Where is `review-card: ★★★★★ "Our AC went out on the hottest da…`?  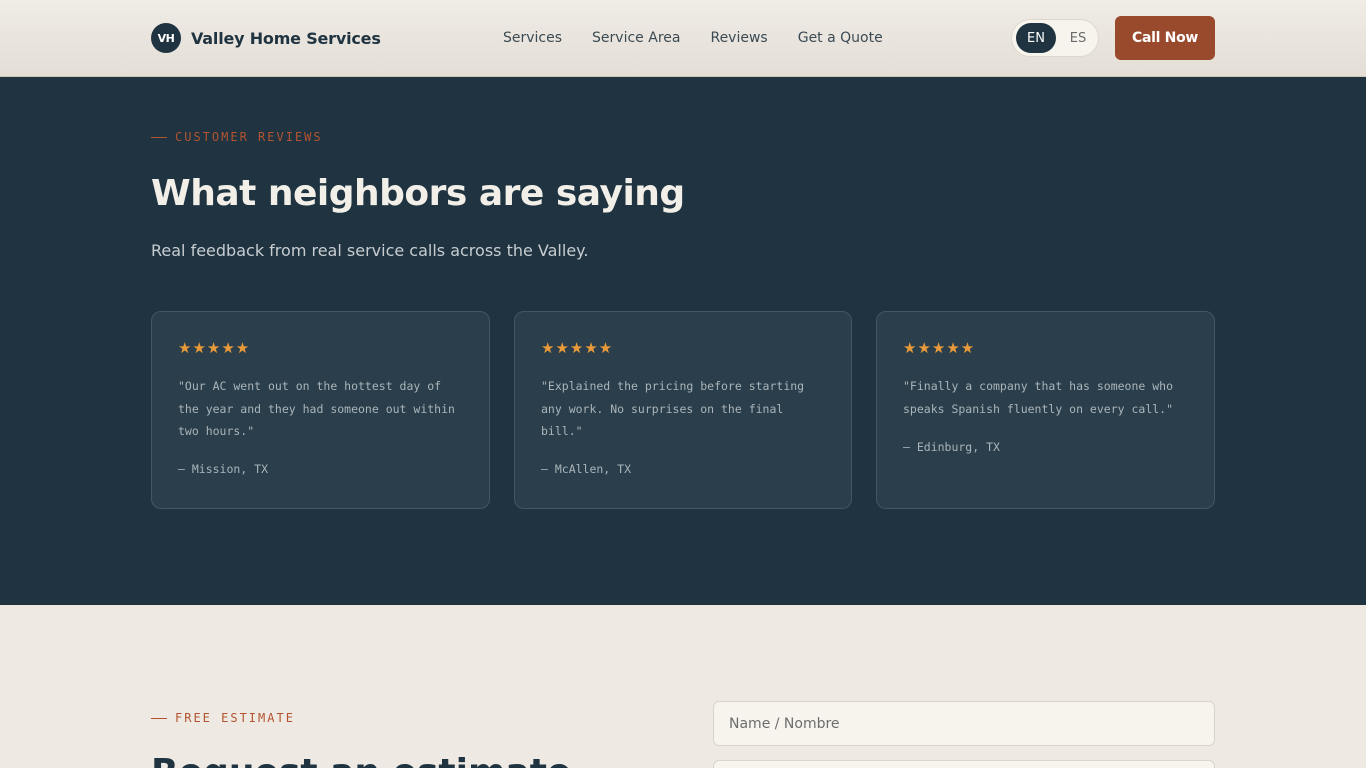
review-card: ★★★★★ "Our AC went out on the hottest da… is located at coordinates (320, 410).